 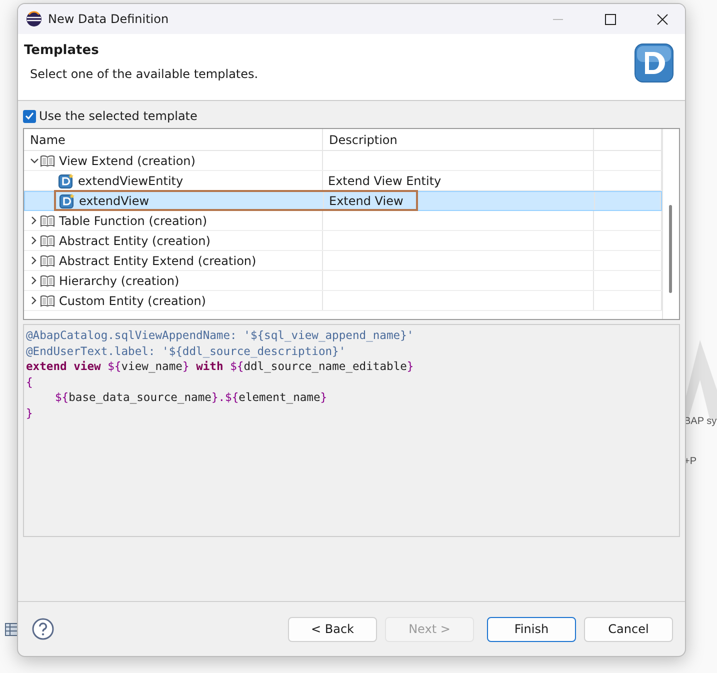 I want to click on page-description: Select one of the available templates., so click(x=144, y=74).